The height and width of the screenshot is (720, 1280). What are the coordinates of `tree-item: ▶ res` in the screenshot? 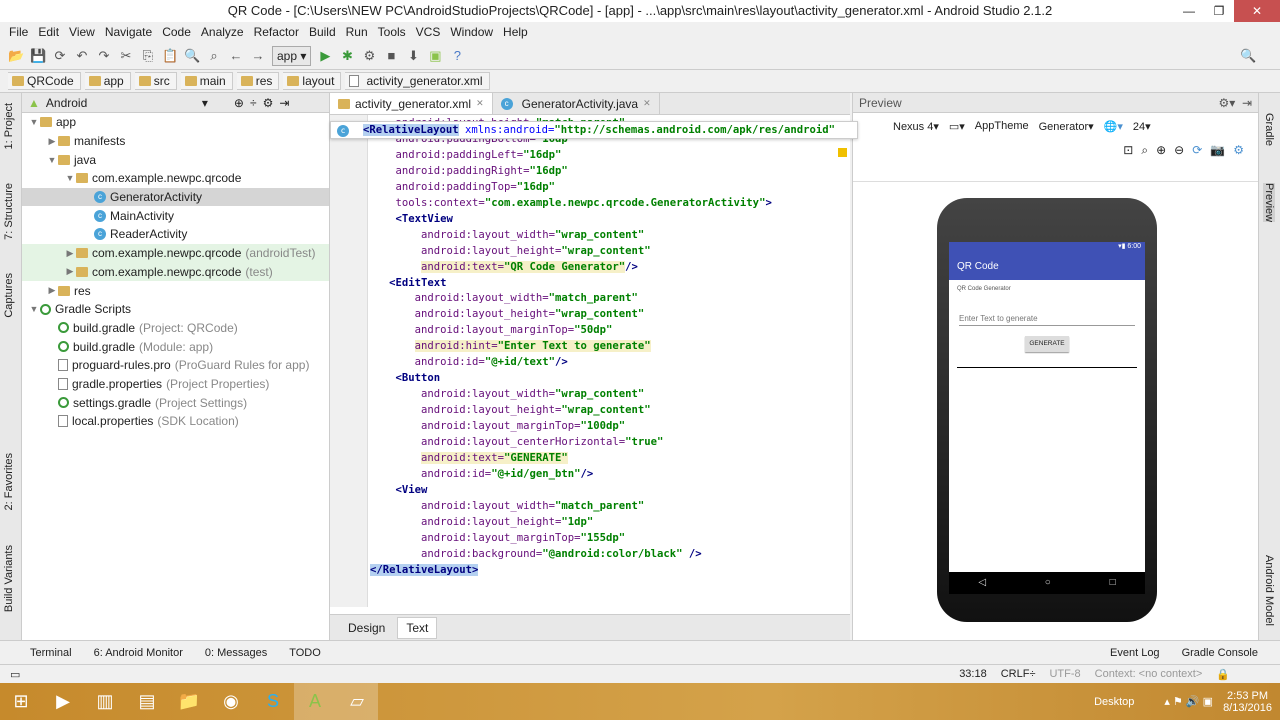 It's located at (175, 290).